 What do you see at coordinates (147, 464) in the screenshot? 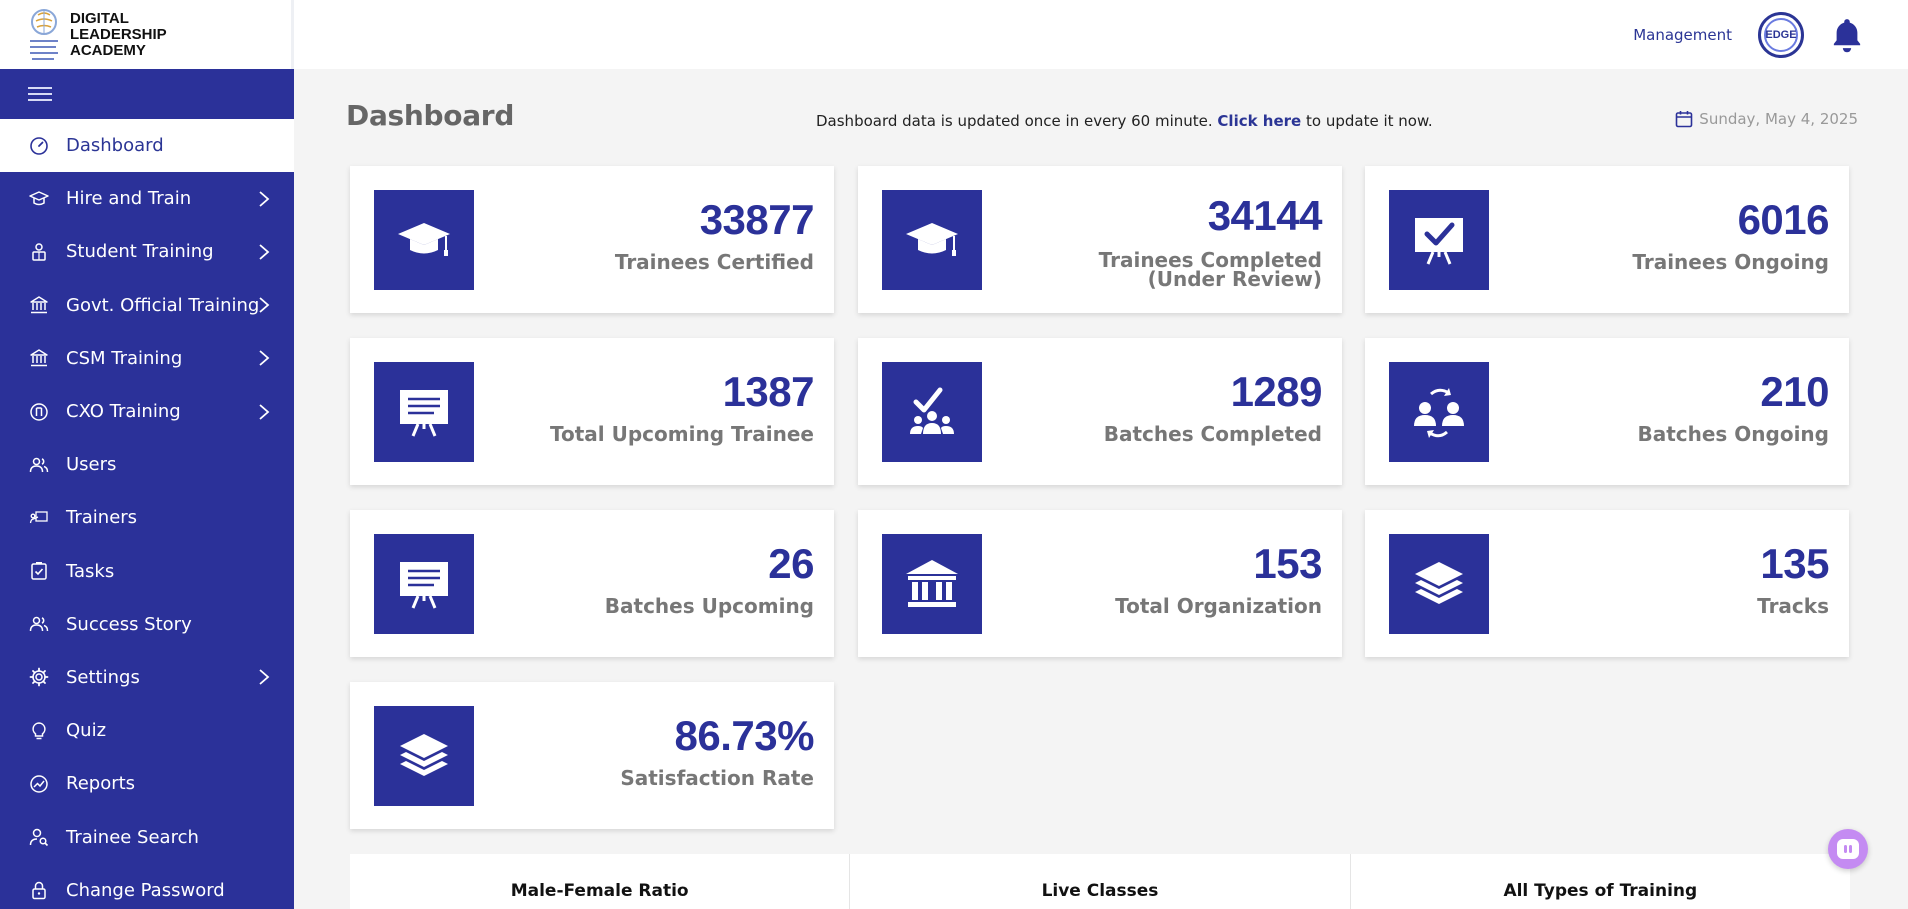
I see `sidebar-item-users: Users` at bounding box center [147, 464].